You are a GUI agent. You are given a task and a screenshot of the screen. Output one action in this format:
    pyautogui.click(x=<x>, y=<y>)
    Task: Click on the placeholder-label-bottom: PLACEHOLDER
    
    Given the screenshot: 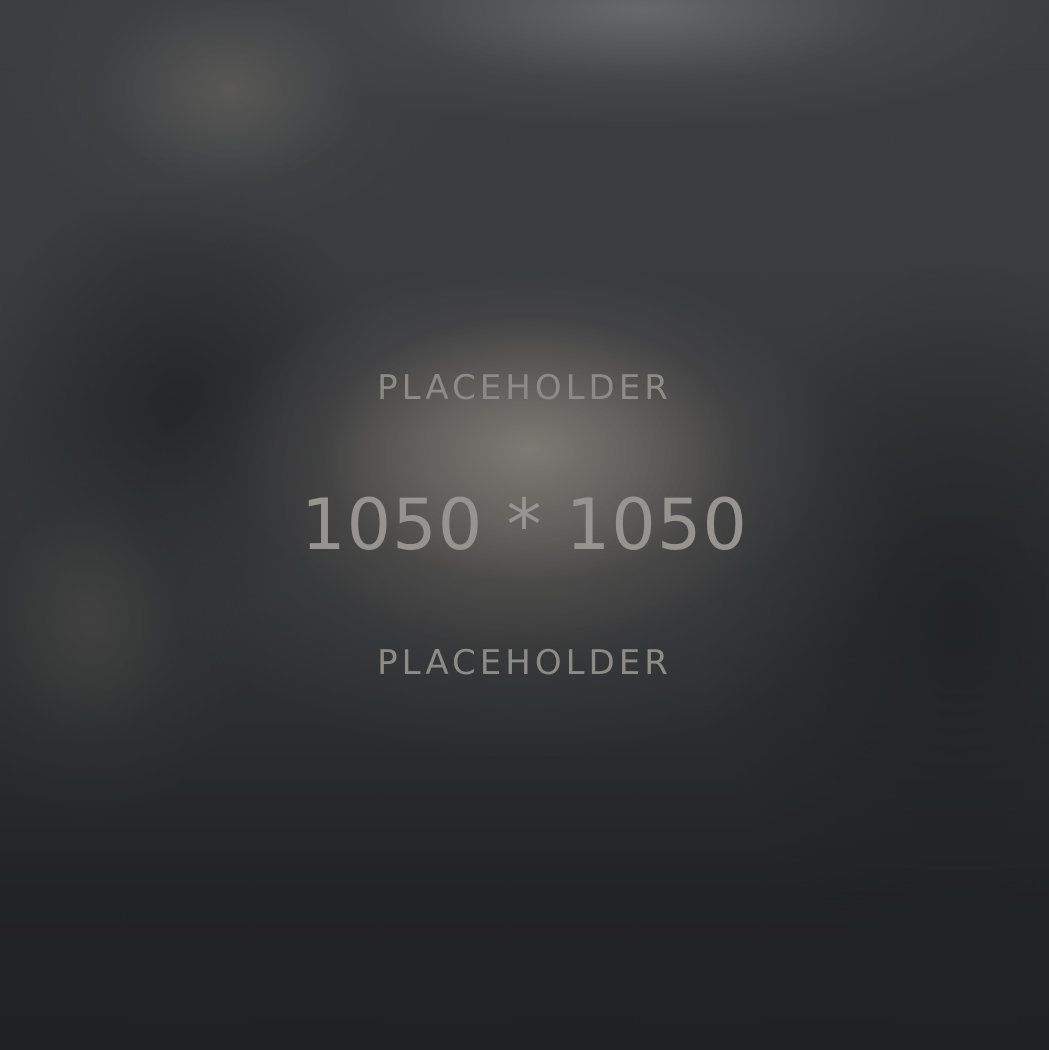 What is the action you would take?
    pyautogui.click(x=524, y=663)
    